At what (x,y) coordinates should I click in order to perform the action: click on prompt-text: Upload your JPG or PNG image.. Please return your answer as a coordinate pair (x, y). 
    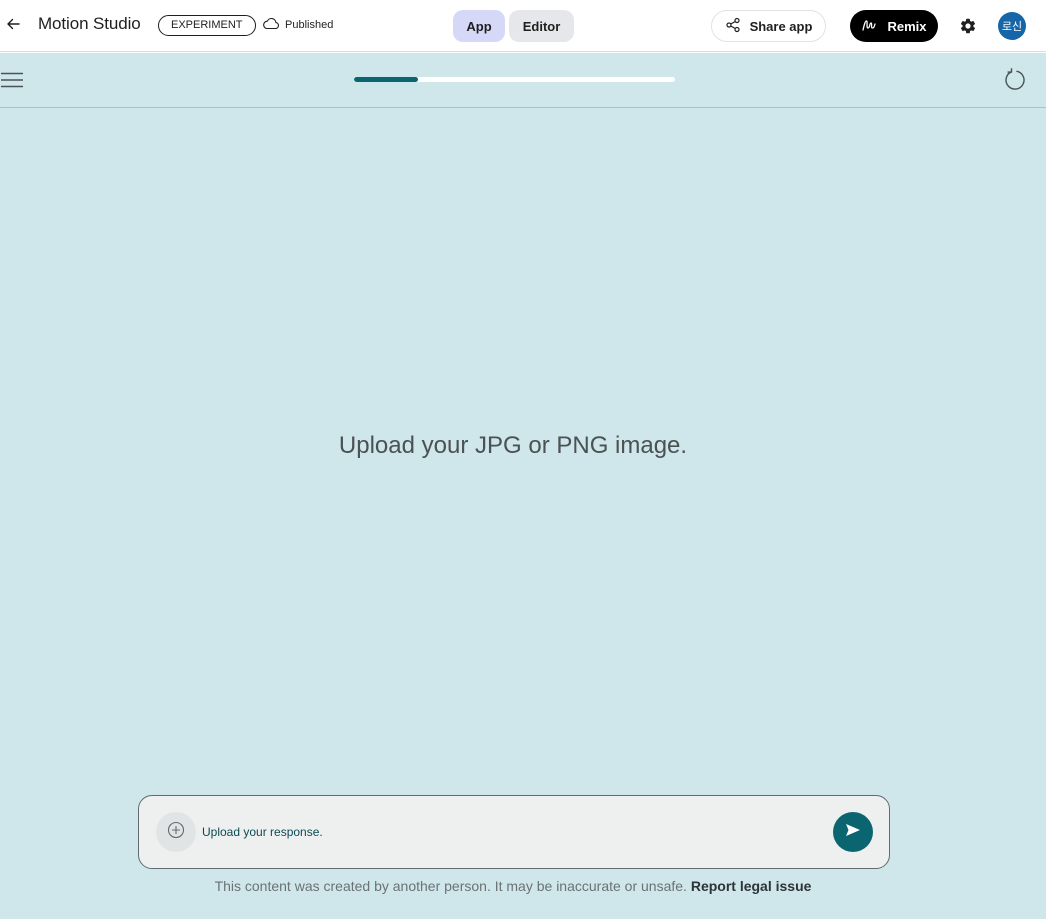
    Looking at the image, I should click on (513, 445).